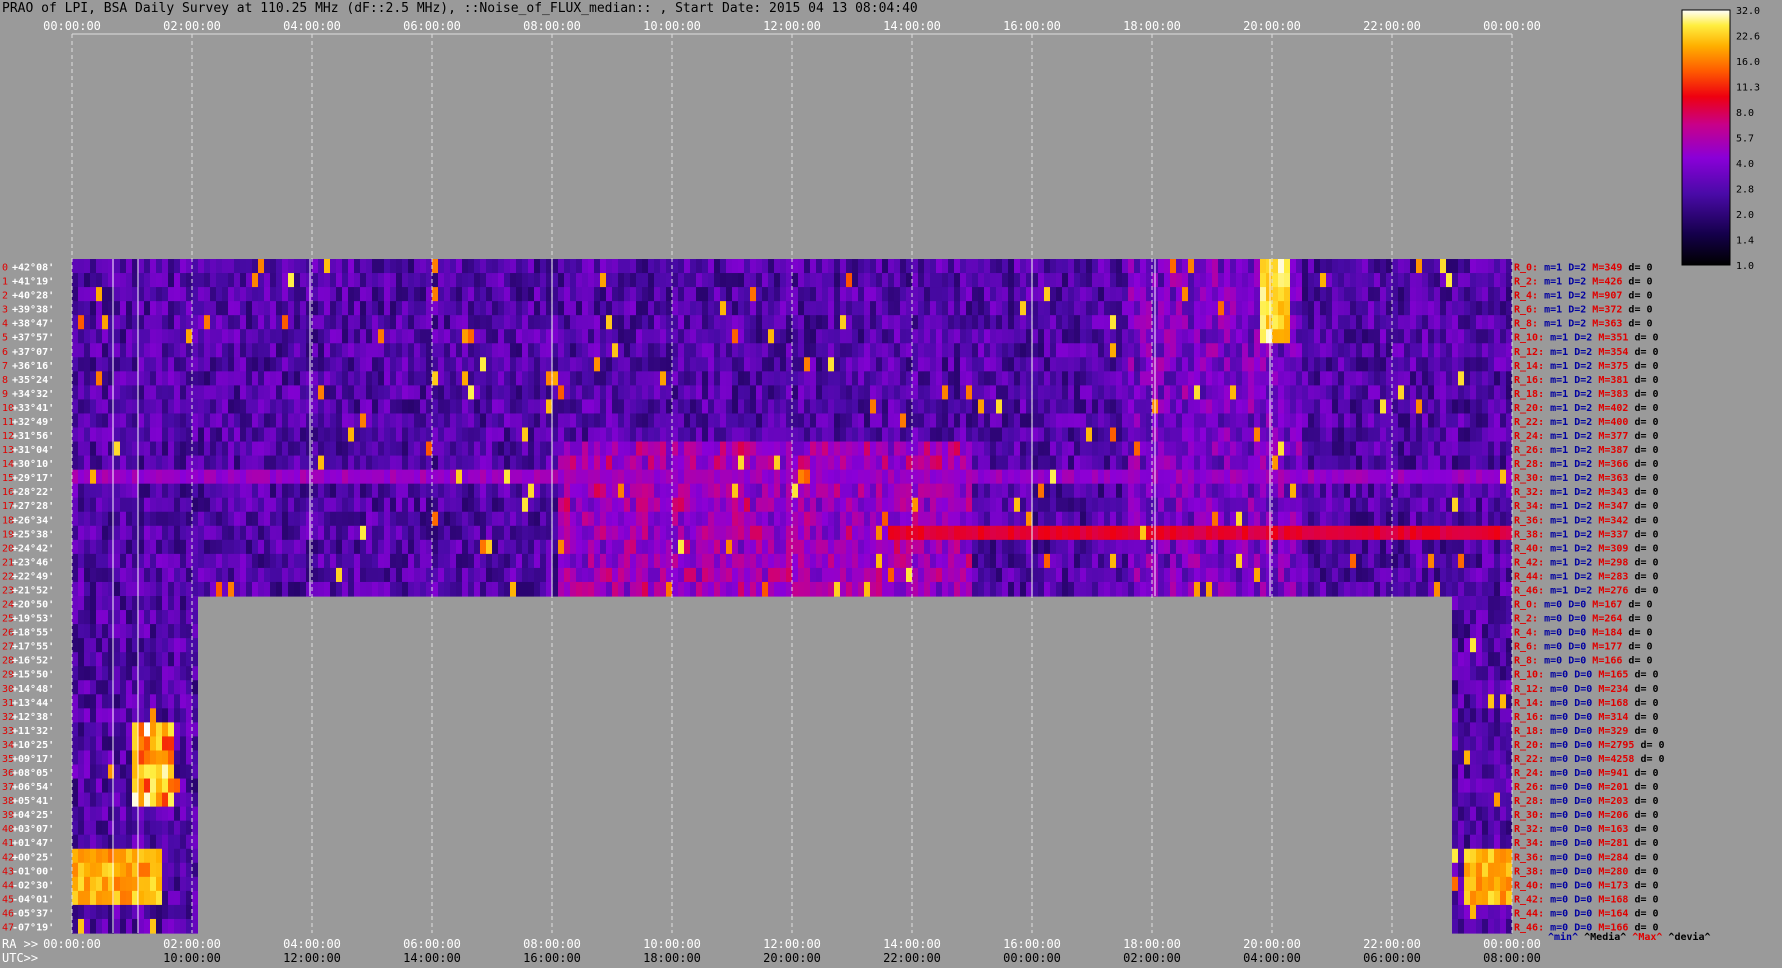  Describe the element at coordinates (1032, 26) in the screenshot. I see `top-axis-tick-label: 16:00:00` at that location.